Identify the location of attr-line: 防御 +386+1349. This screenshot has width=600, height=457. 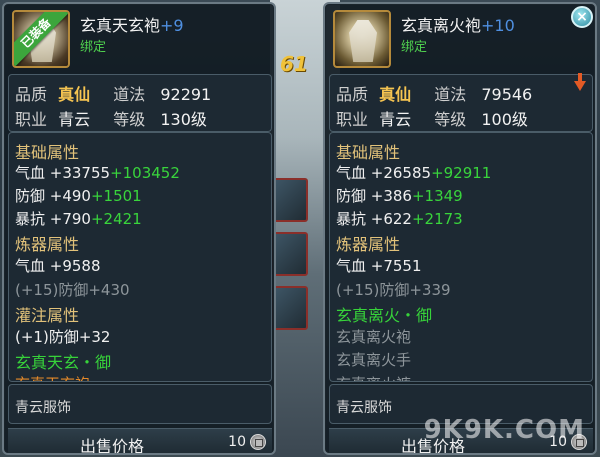
(399, 196).